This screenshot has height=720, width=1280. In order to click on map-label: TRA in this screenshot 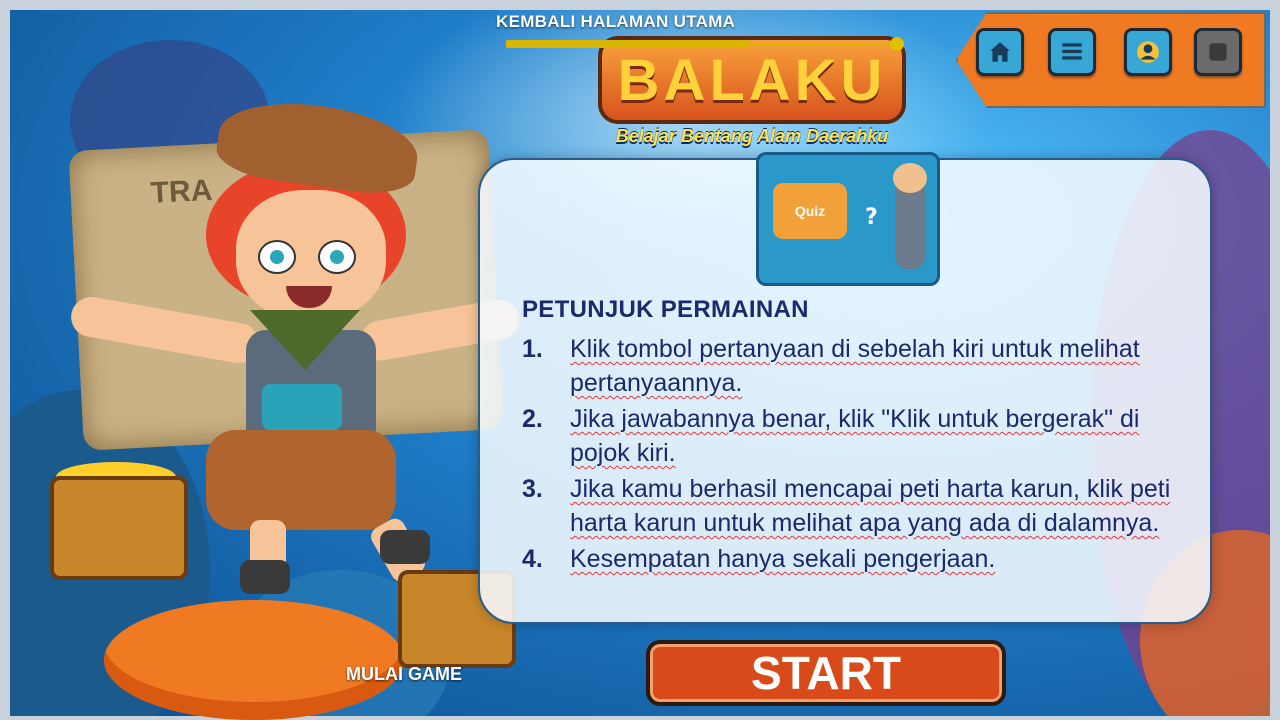, I will do `click(181, 191)`.